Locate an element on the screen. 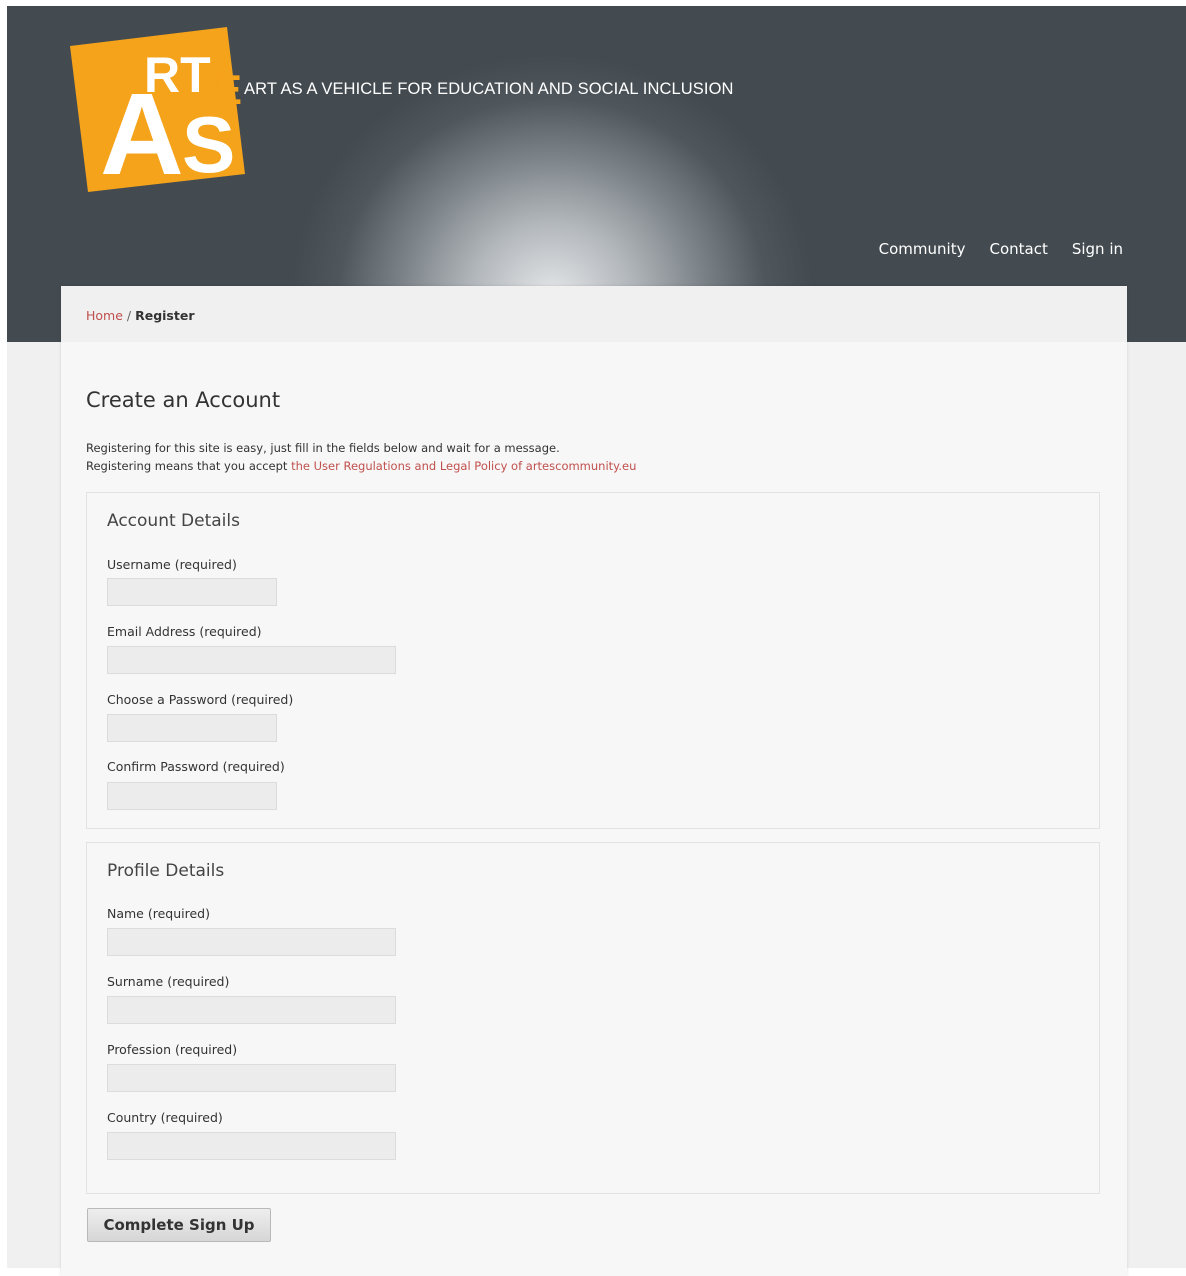 This screenshot has height=1276, width=1186. page-title: Create an Account is located at coordinates (183, 400).